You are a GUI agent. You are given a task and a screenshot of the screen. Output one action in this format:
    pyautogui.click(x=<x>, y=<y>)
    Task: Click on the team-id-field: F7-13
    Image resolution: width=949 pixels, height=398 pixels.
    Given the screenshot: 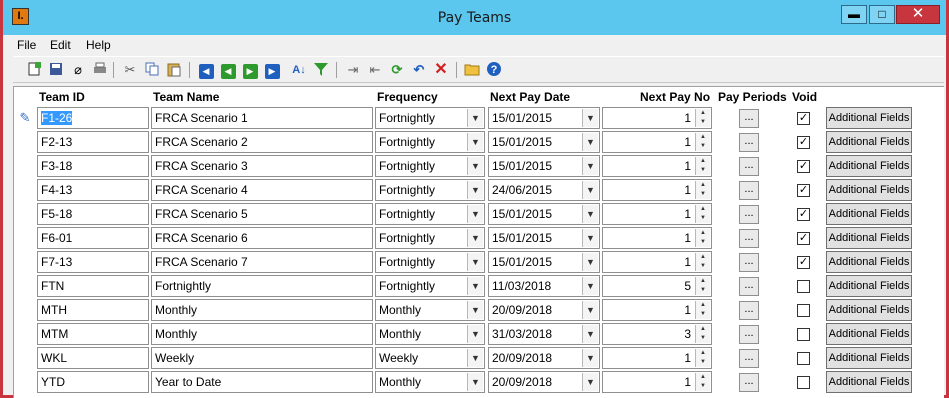 What is the action you would take?
    pyautogui.click(x=93, y=262)
    